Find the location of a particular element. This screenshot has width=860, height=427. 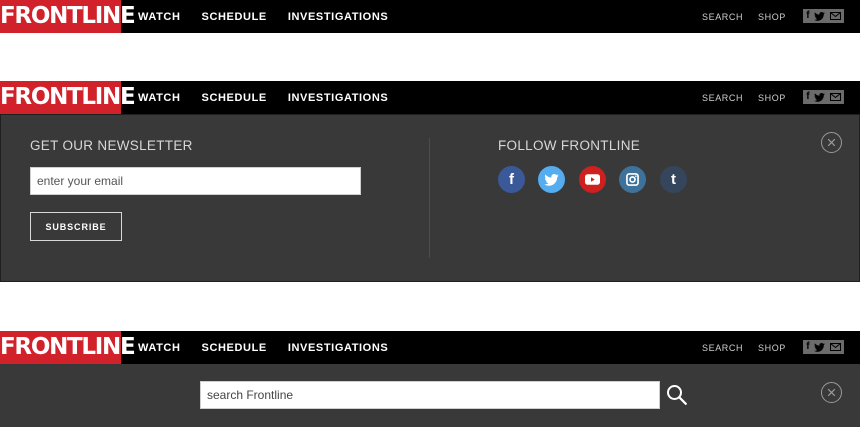

youtube-button is located at coordinates (592, 179).